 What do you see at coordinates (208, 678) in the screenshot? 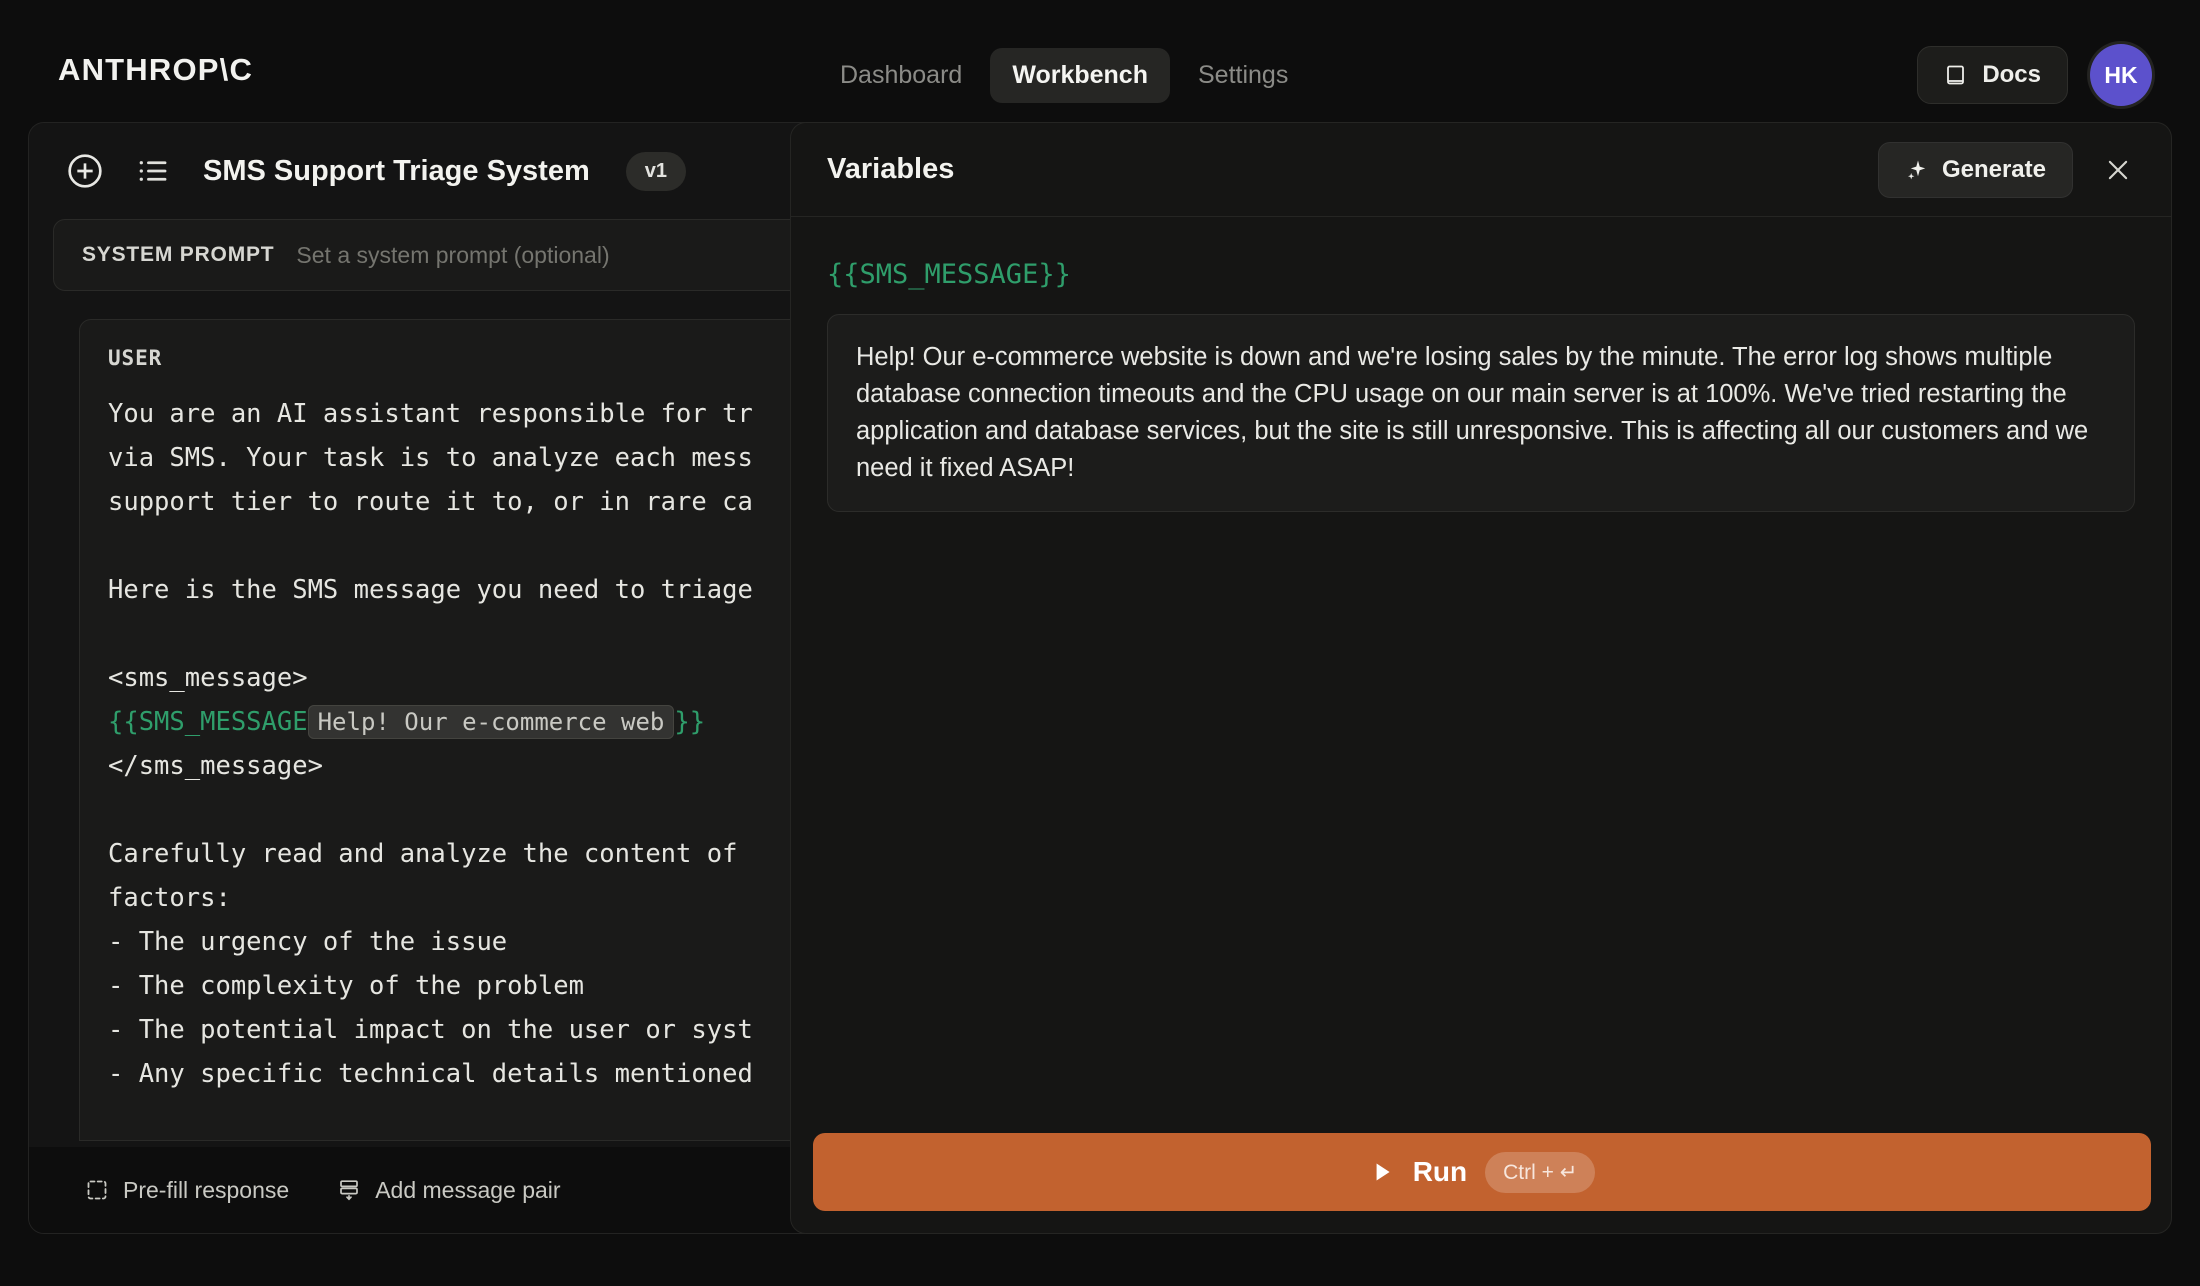
I see `prompt-line: <sms_message>` at bounding box center [208, 678].